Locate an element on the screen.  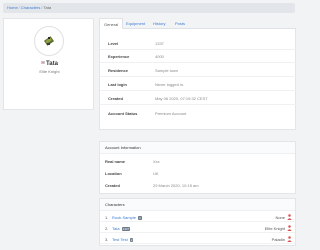
character-row: 3. Test Test 2 Paladin is located at coordinates (197, 239).